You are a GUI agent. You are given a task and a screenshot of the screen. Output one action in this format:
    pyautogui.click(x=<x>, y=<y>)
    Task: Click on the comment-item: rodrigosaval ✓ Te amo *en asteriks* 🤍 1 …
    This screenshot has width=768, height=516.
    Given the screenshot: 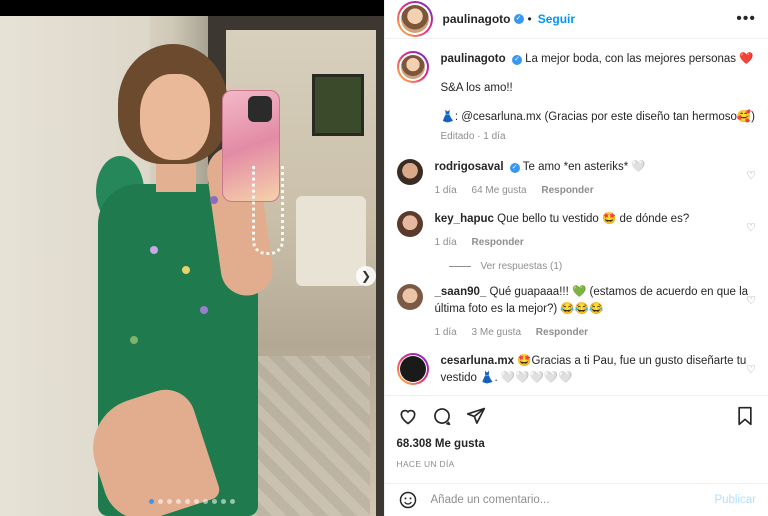 What is the action you would take?
    pyautogui.click(x=576, y=179)
    